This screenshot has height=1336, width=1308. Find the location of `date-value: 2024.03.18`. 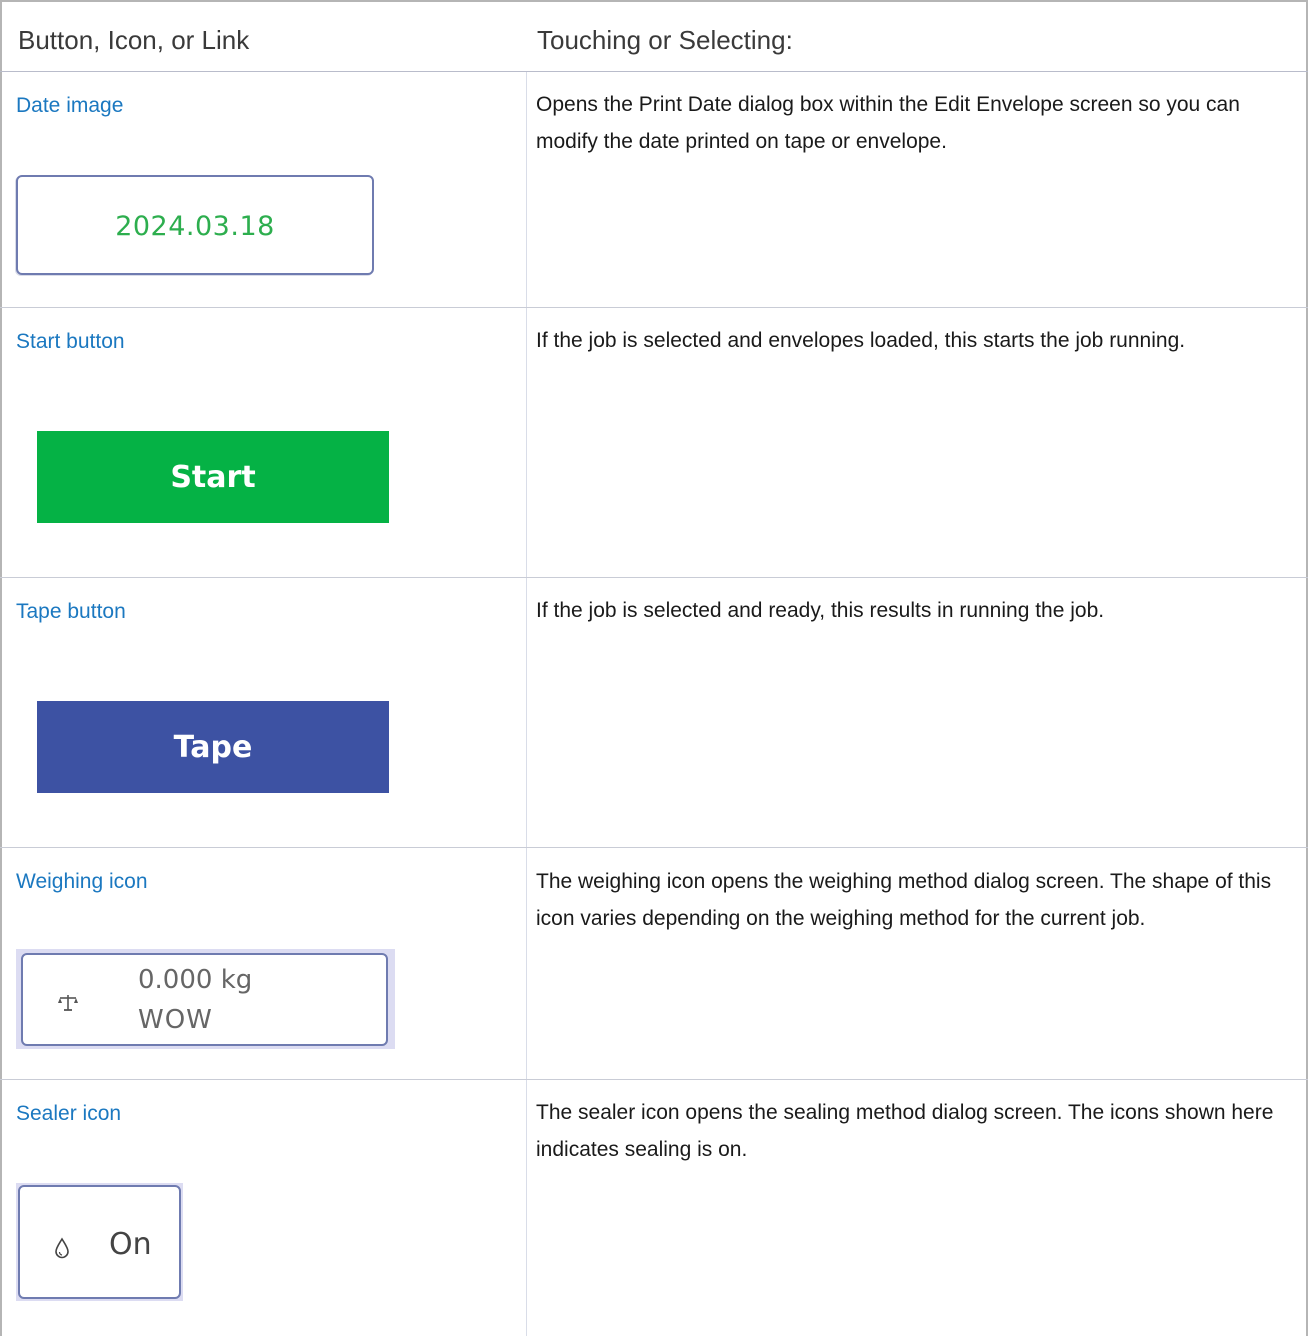

date-value: 2024.03.18 is located at coordinates (195, 226).